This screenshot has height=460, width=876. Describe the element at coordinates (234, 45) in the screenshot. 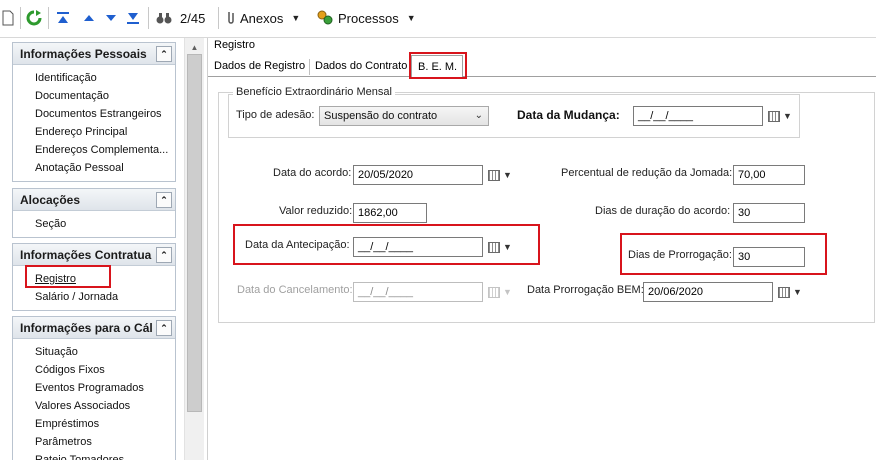

I see `breadcrumb: Registro` at that location.